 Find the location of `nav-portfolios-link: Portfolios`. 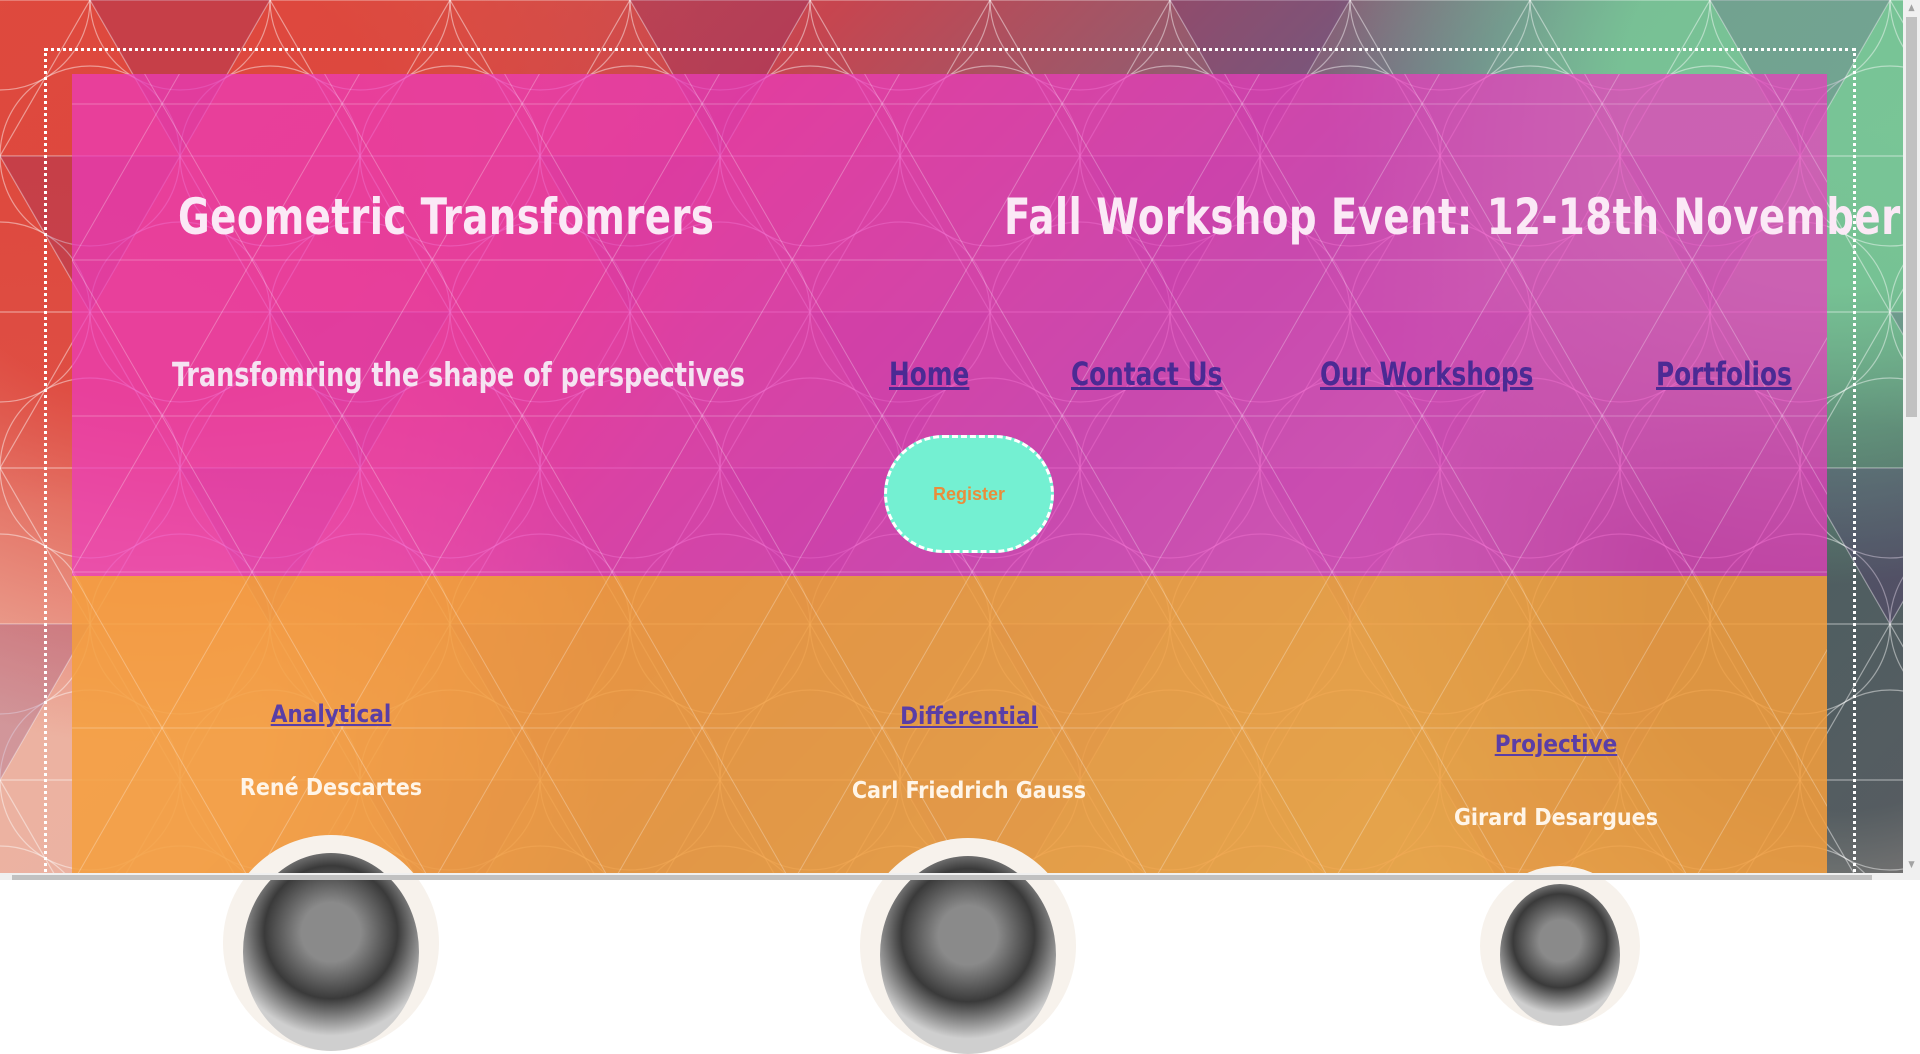

nav-portfolios-link: Portfolios is located at coordinates (1724, 374).